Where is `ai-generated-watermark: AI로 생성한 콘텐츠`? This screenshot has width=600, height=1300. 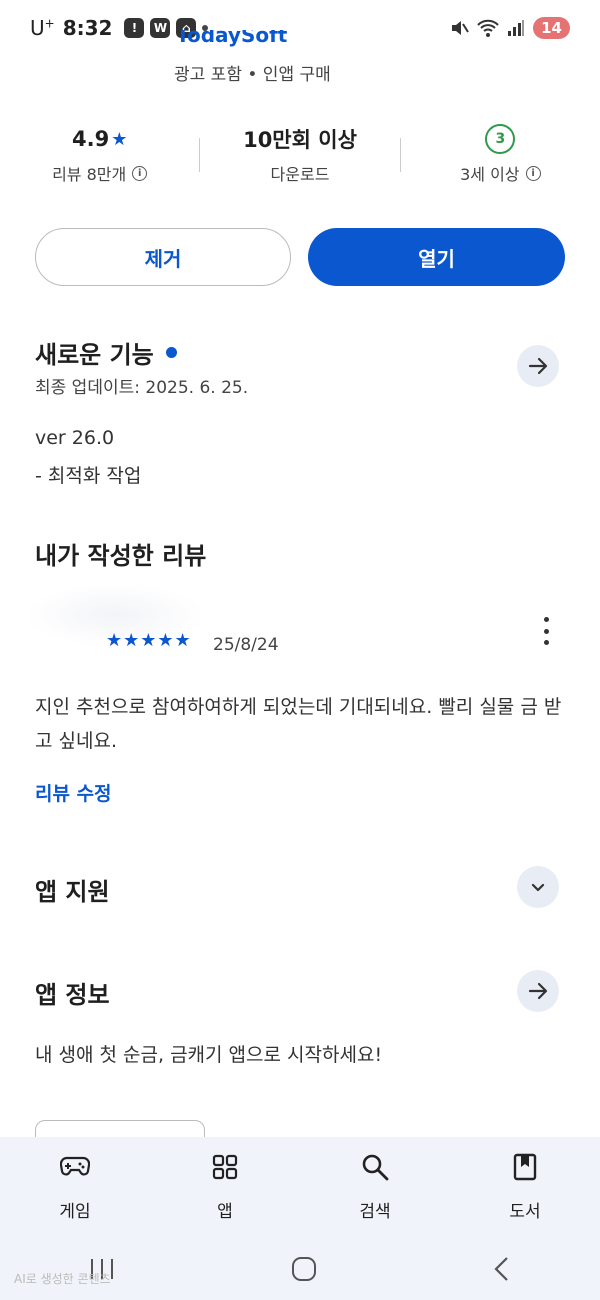
ai-generated-watermark: AI로 생성한 콘텐츠 is located at coordinates (62, 1279).